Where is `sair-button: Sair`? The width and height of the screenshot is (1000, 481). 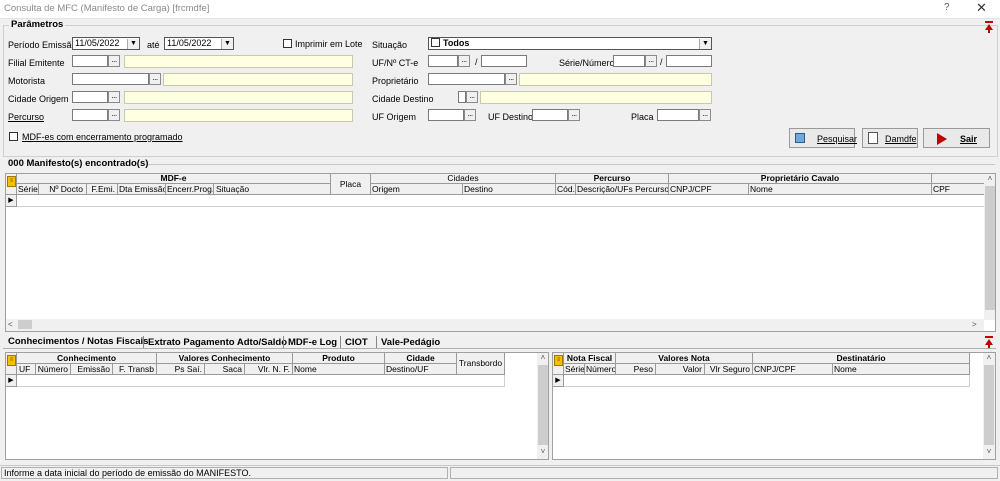
sair-button: Sair is located at coordinates (956, 138).